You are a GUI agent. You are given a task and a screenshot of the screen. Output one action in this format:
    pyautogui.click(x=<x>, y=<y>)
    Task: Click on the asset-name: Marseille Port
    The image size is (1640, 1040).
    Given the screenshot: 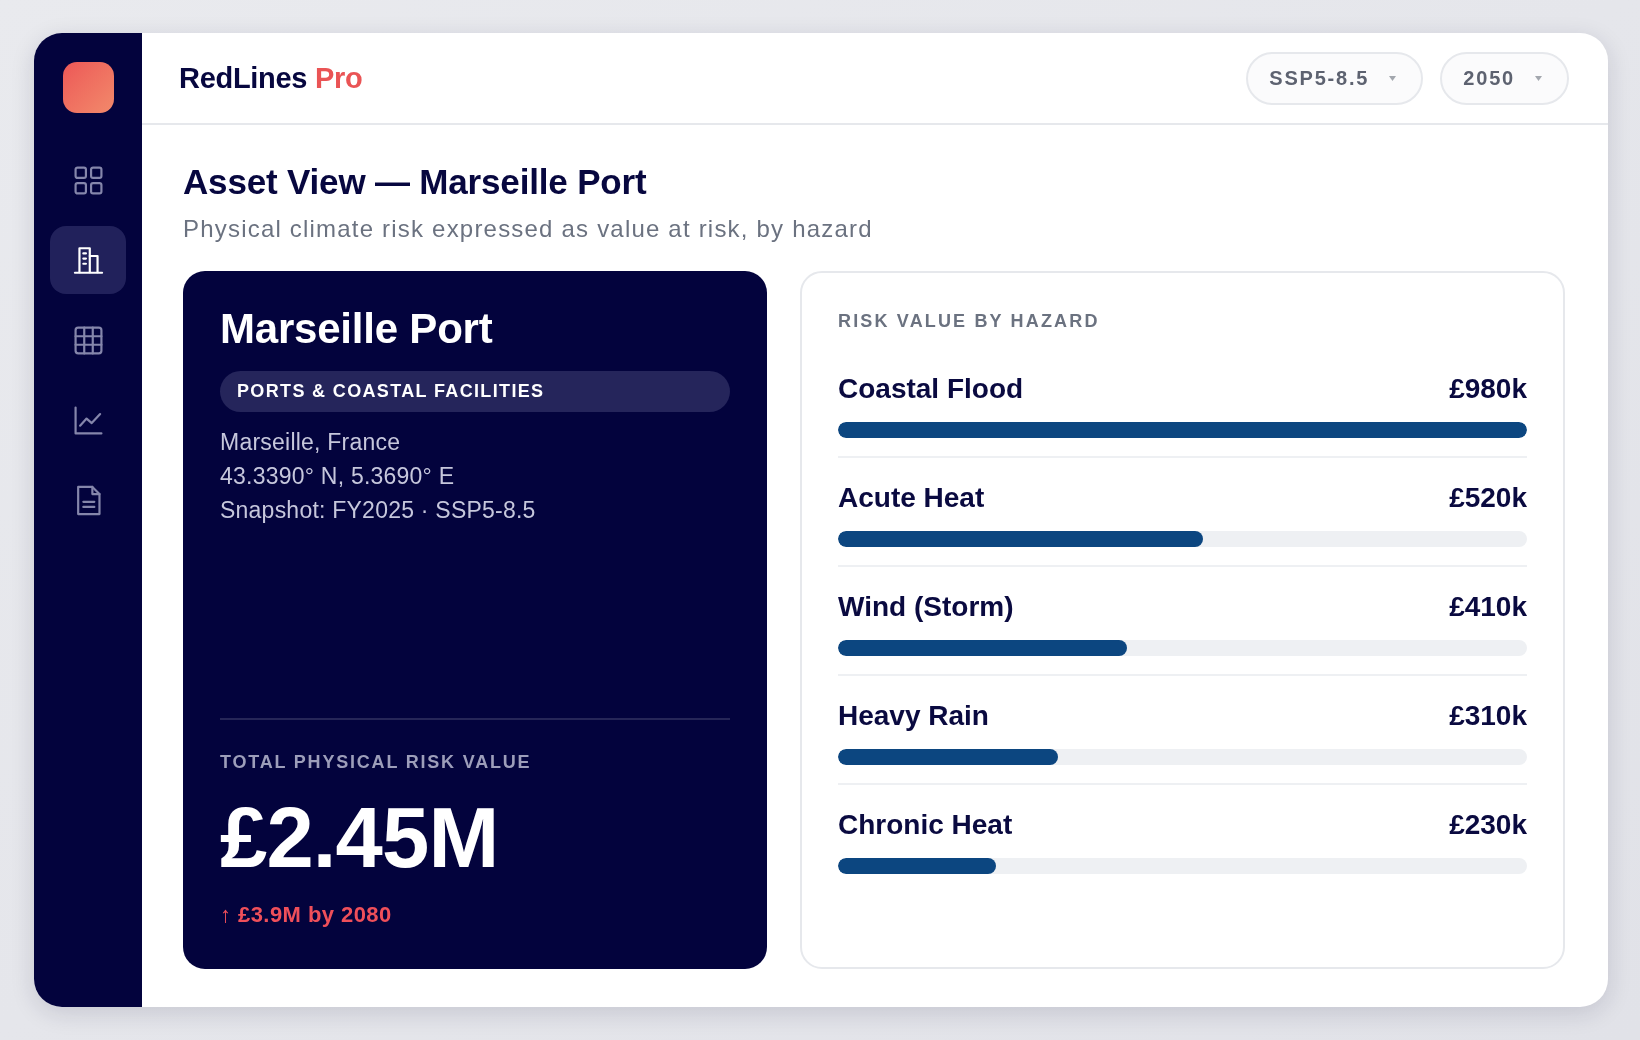 What is the action you would take?
    pyautogui.click(x=356, y=329)
    